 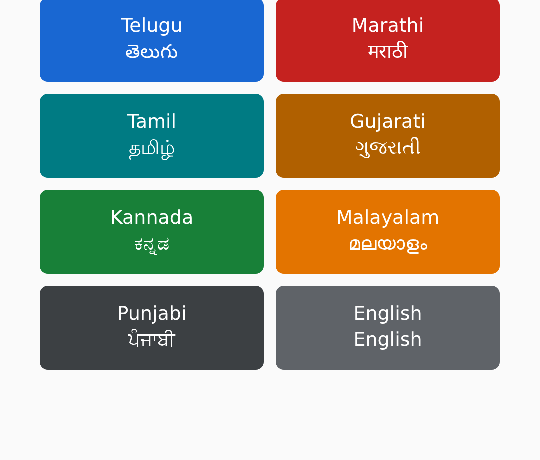 I want to click on language-button: Punjabi ਪੰਜਾਬੀ, so click(x=152, y=328).